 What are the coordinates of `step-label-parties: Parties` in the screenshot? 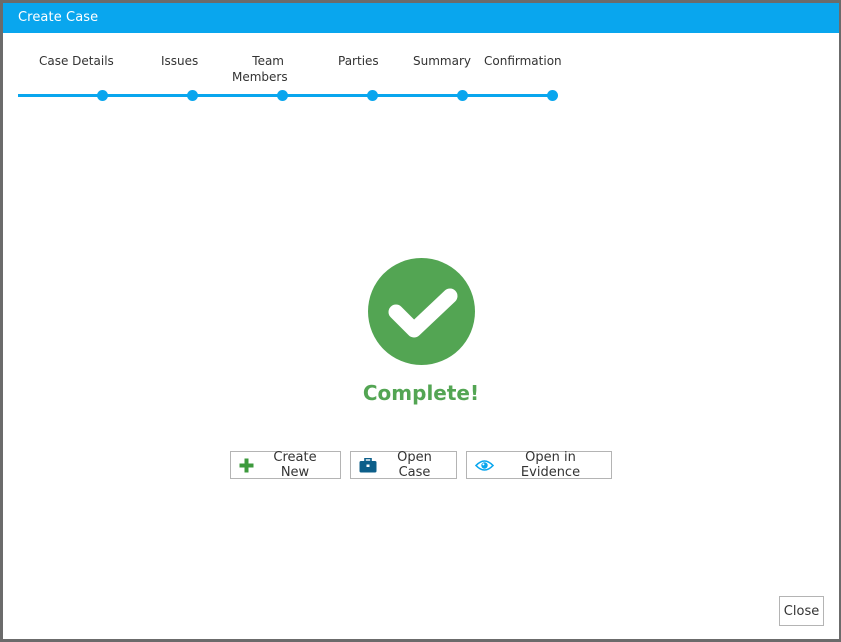 It's located at (358, 61).